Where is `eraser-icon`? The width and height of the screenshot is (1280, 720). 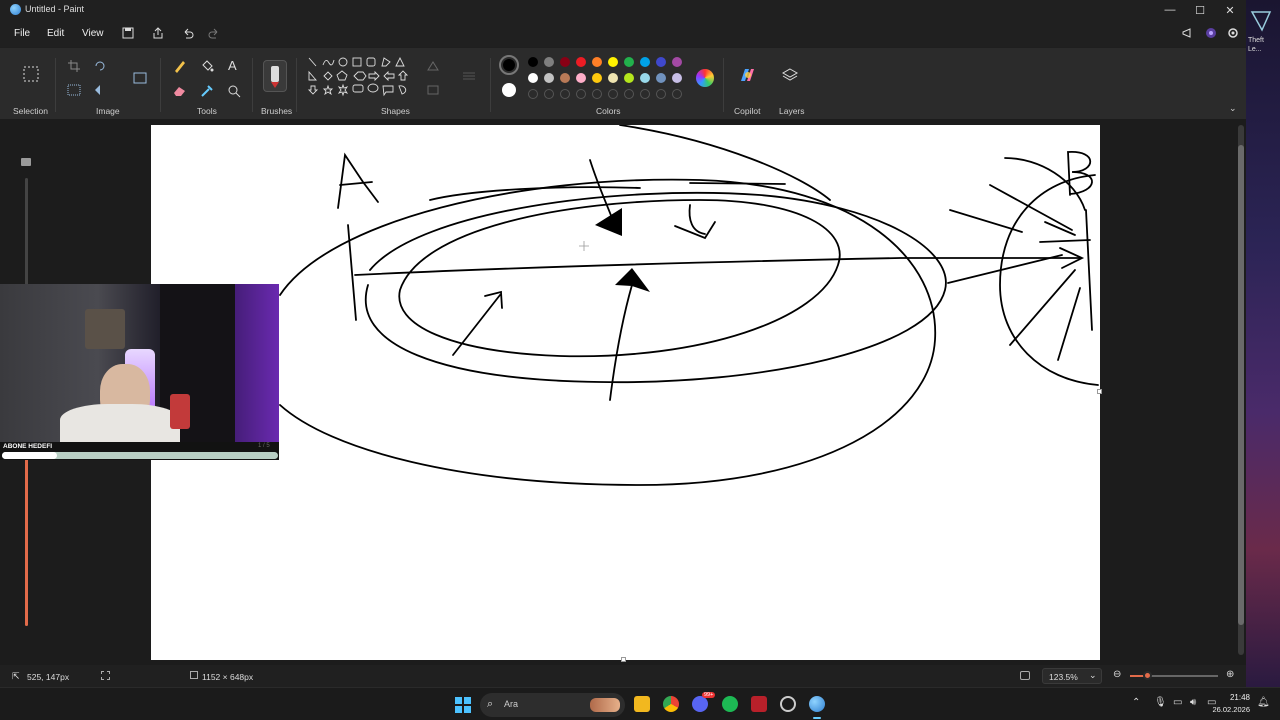
eraser-icon is located at coordinates (180, 91).